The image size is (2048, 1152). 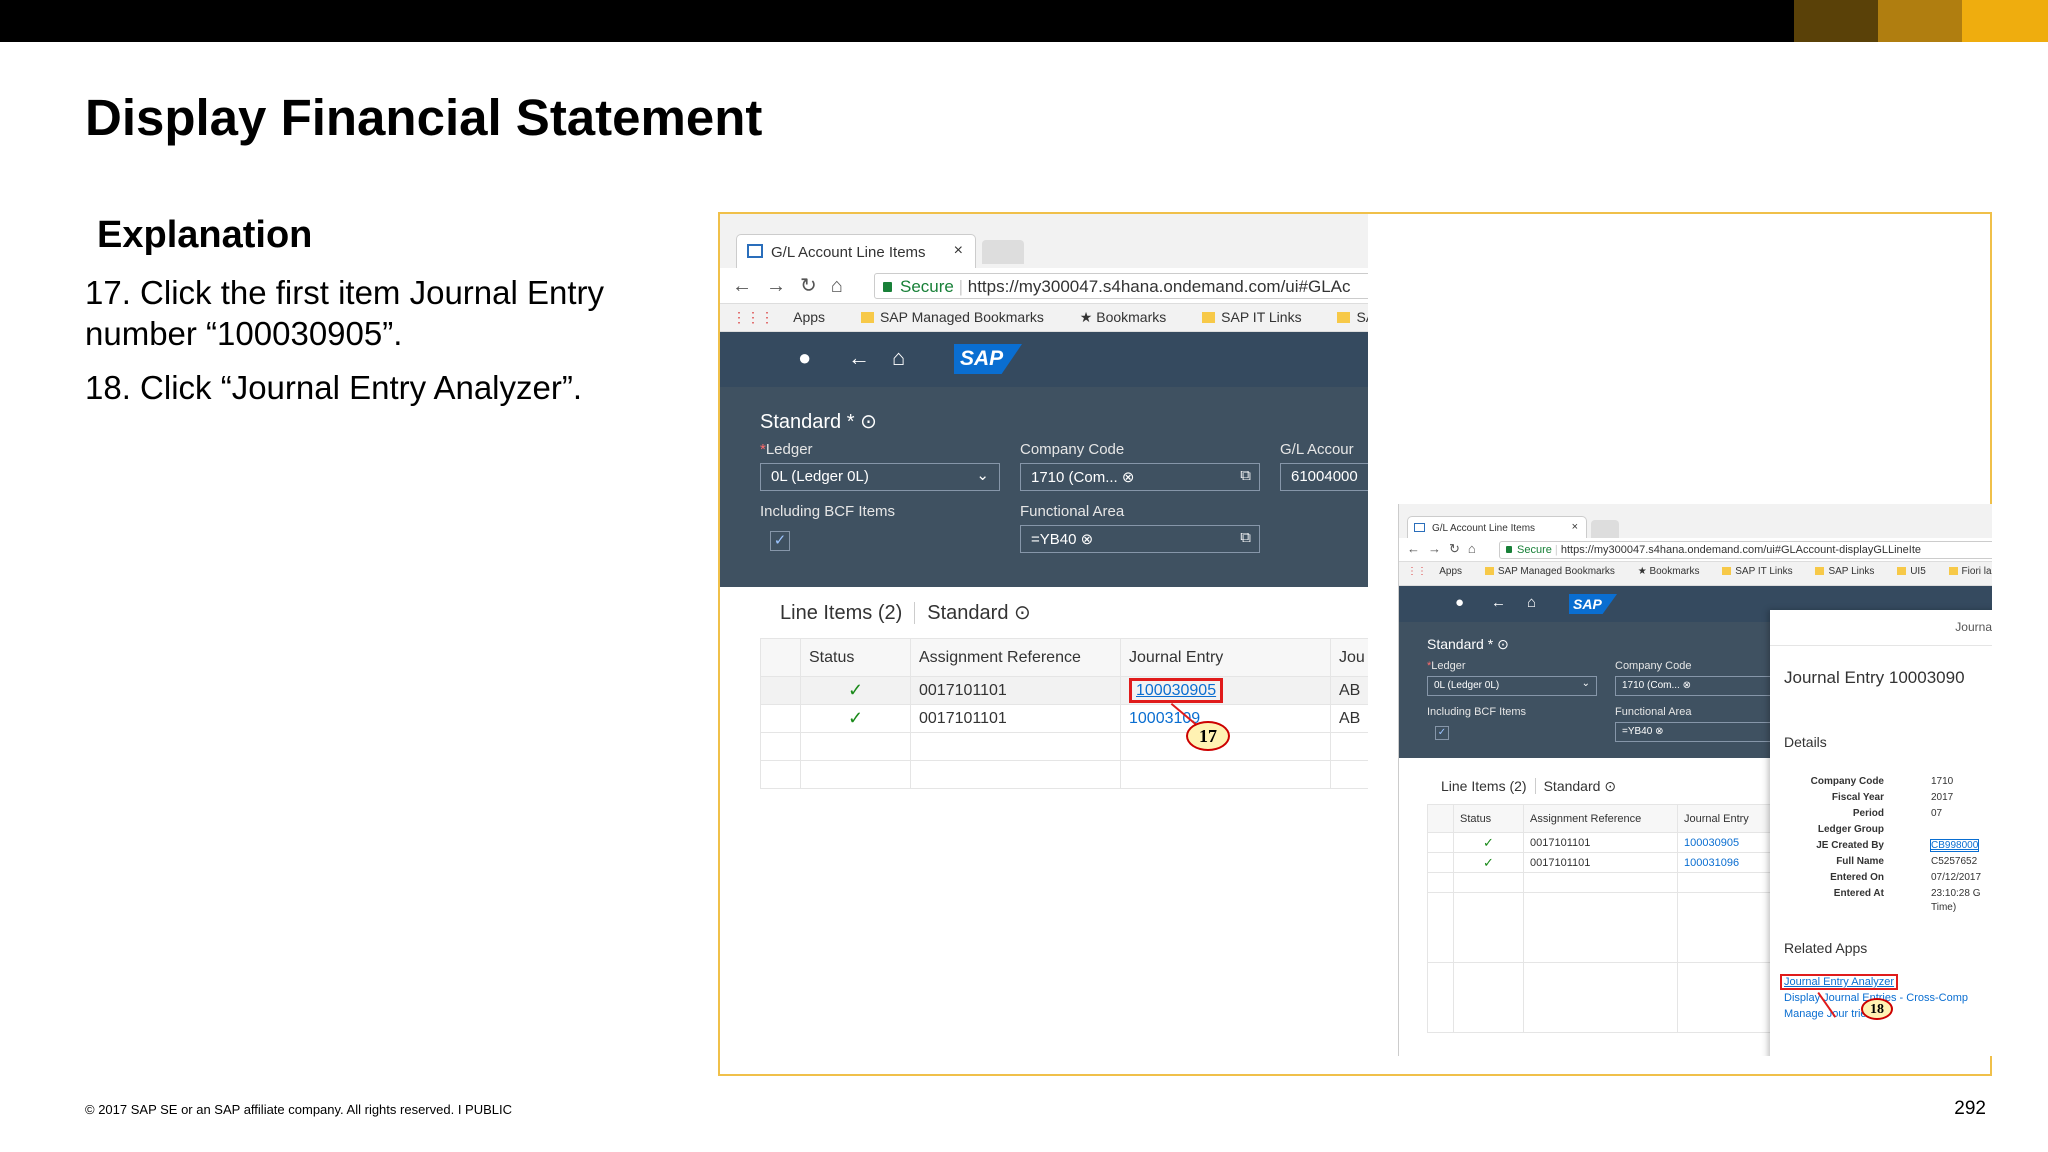 I want to click on bookmark-apps: ⋮⋮⋮ Apps, so click(x=786, y=317).